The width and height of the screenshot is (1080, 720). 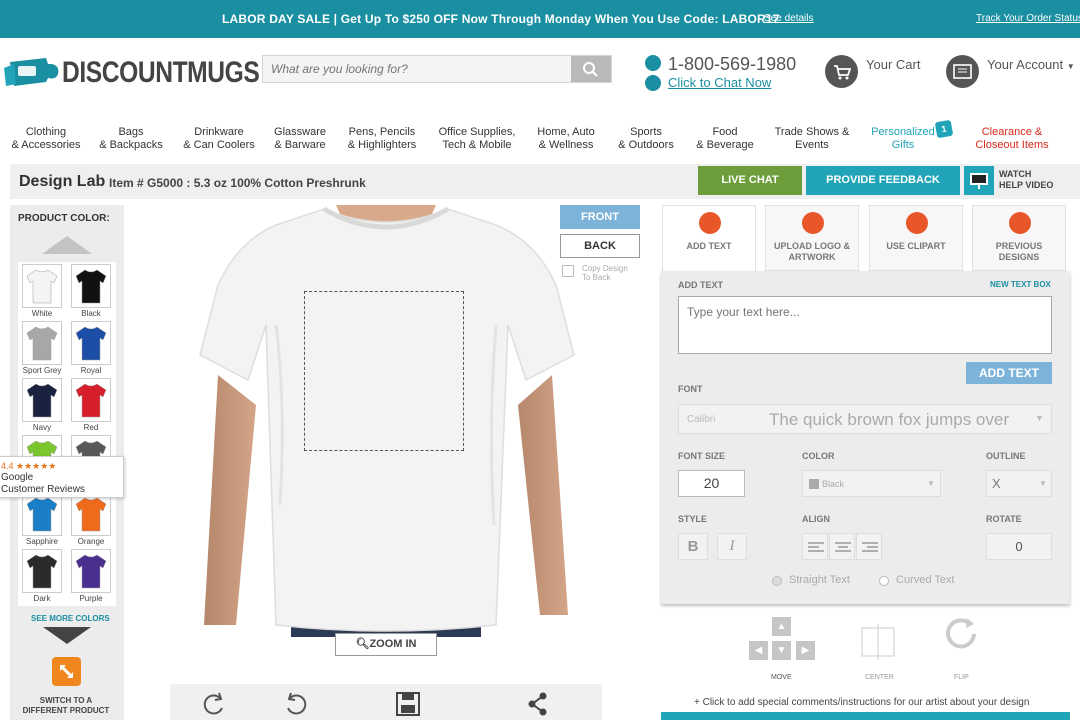 I want to click on nav-glassware: Glassware & Barware, so click(x=300, y=139).